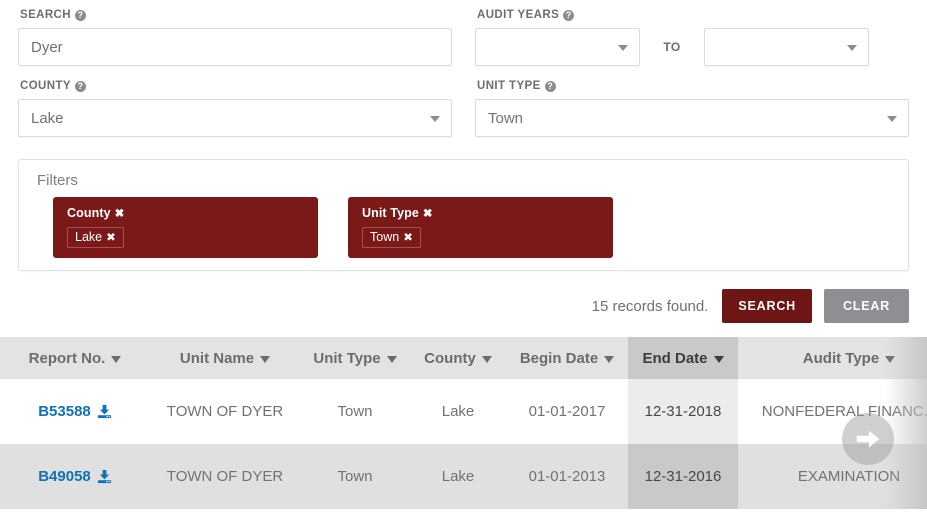 The height and width of the screenshot is (517, 927). I want to click on filter-chip-county: County ✖ Lake ✖, so click(185, 227).